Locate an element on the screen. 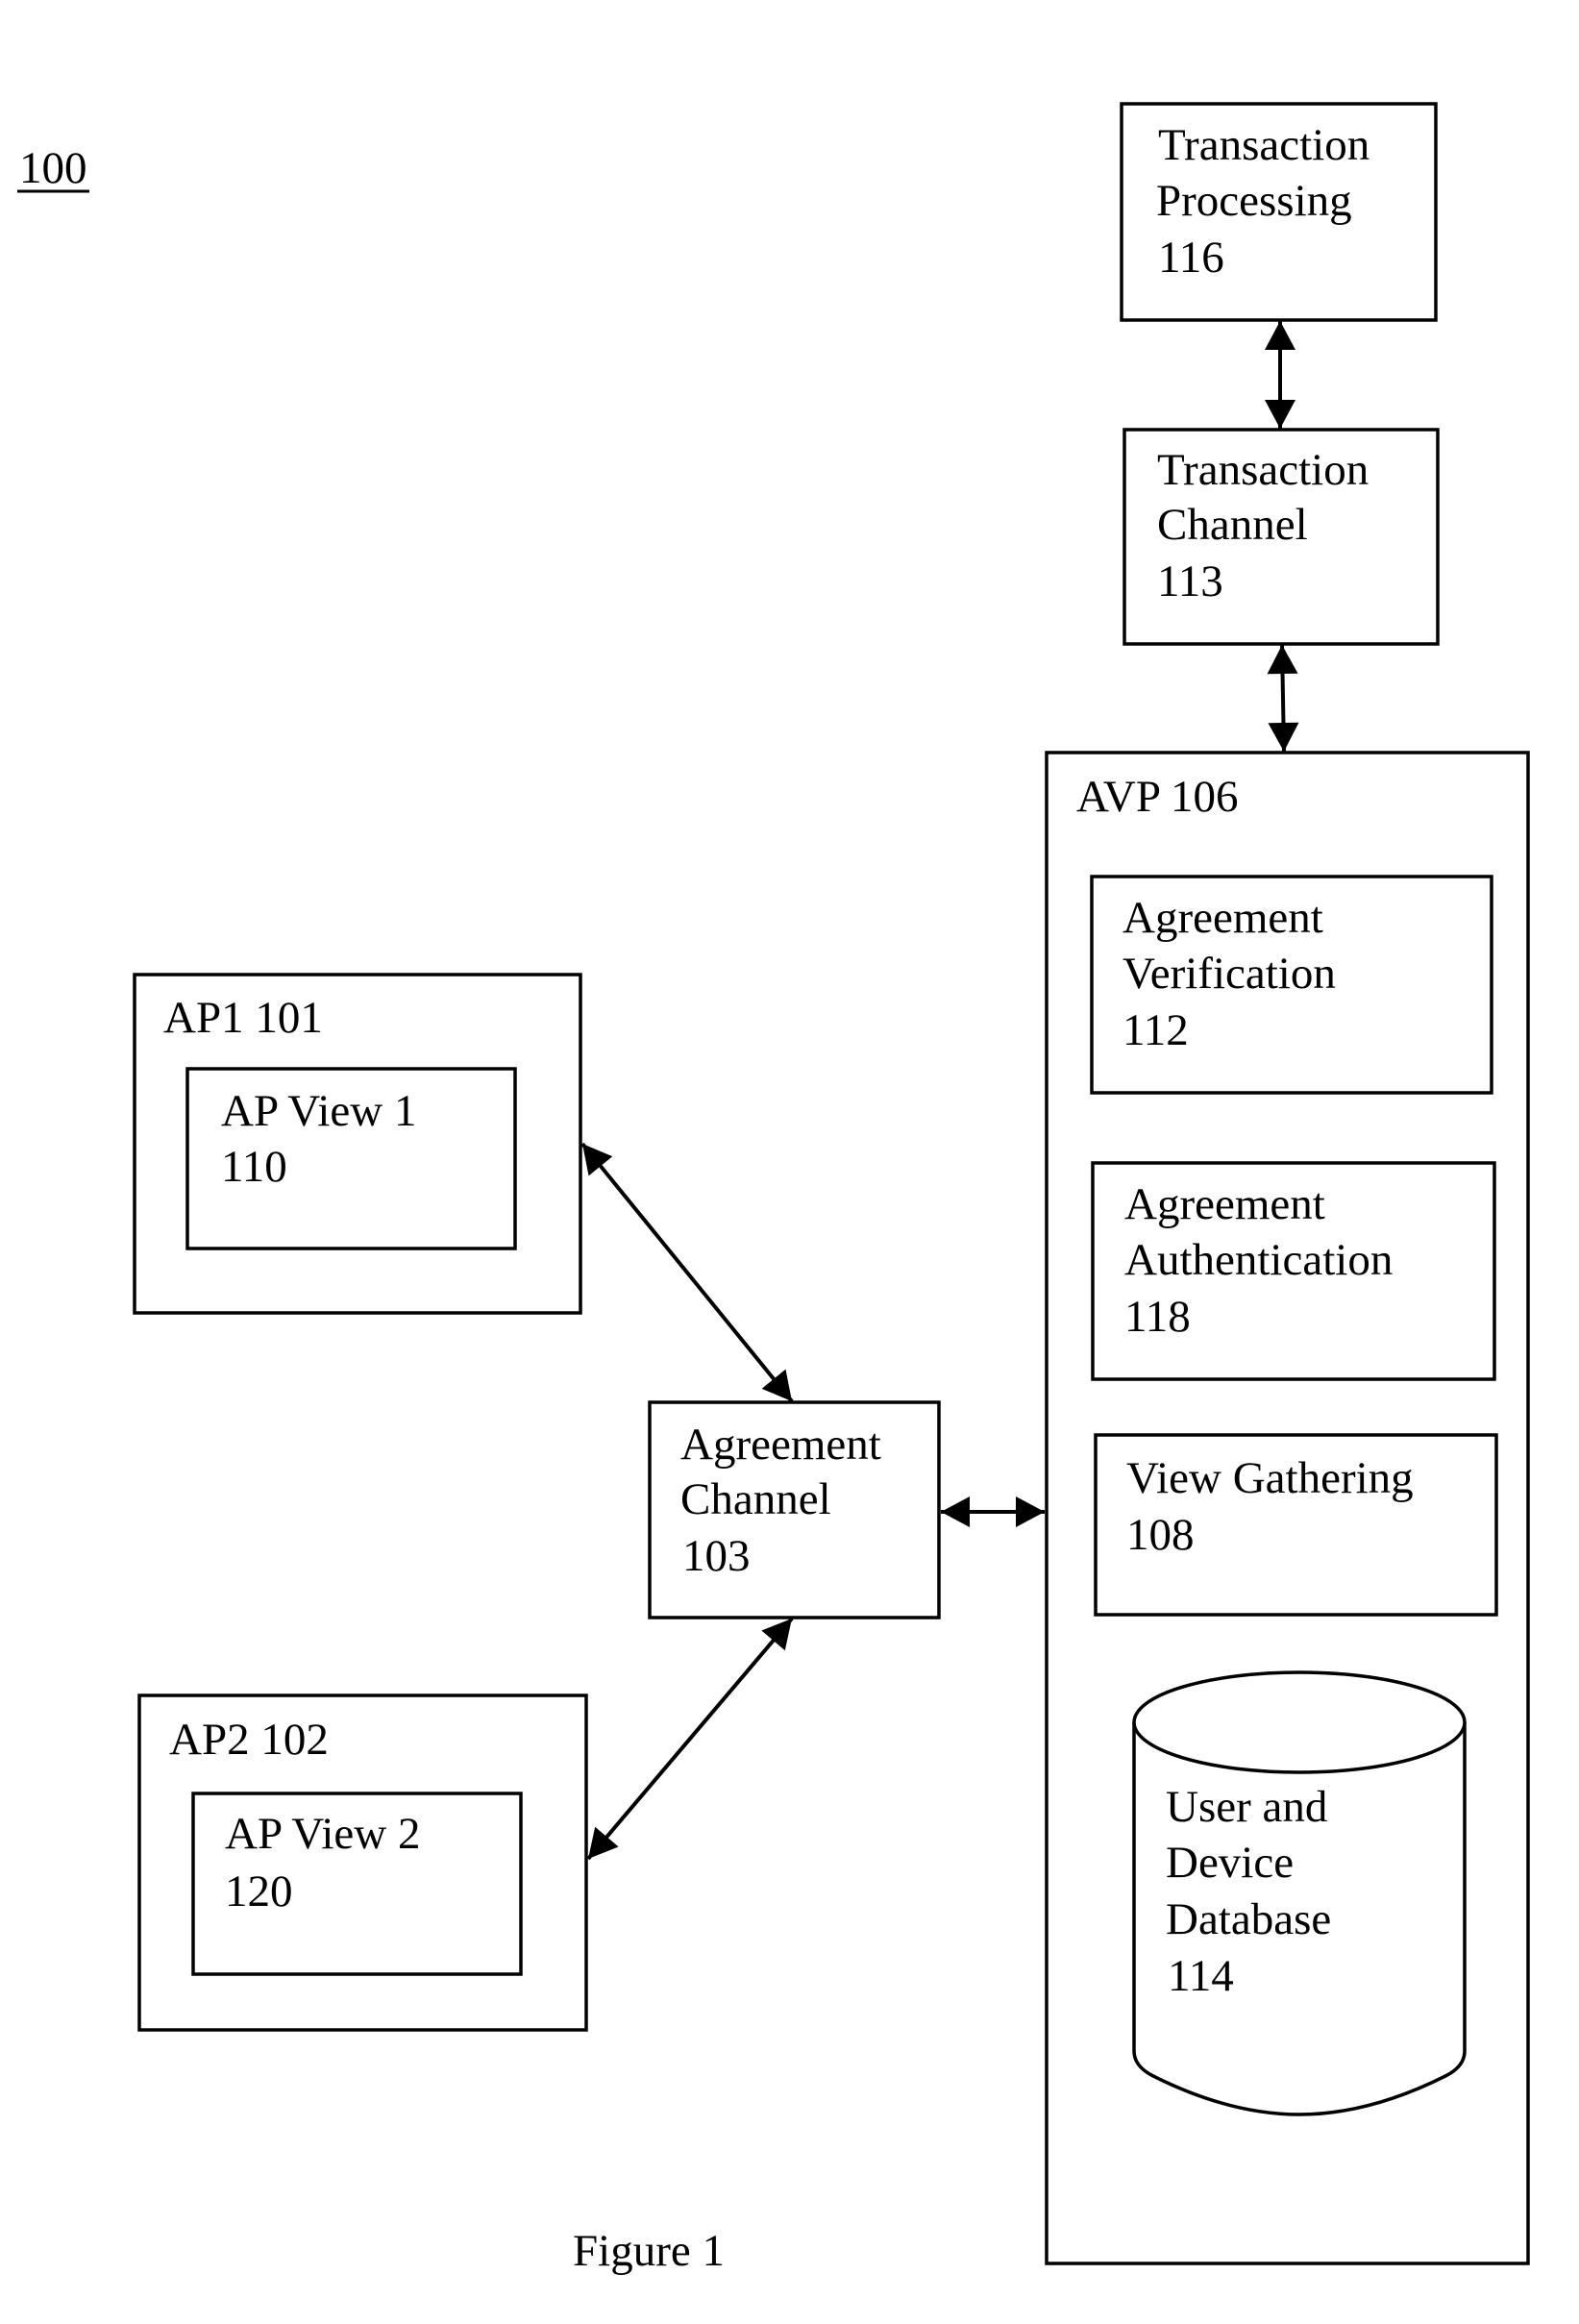 The height and width of the screenshot is (2324, 1579). agreement-channel-label-3: 103 is located at coordinates (717, 1556).